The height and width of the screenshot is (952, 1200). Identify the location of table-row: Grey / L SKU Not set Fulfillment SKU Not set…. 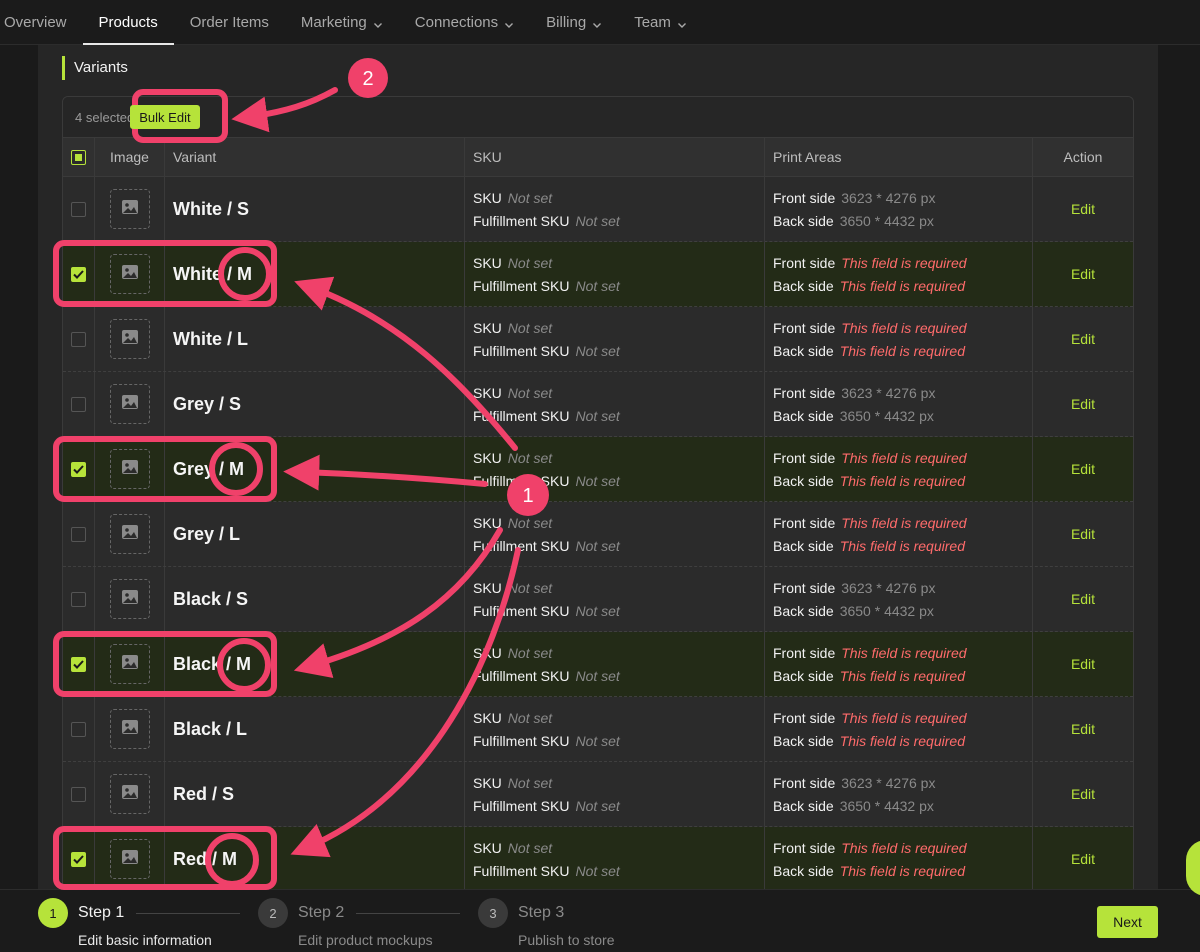
(598, 534).